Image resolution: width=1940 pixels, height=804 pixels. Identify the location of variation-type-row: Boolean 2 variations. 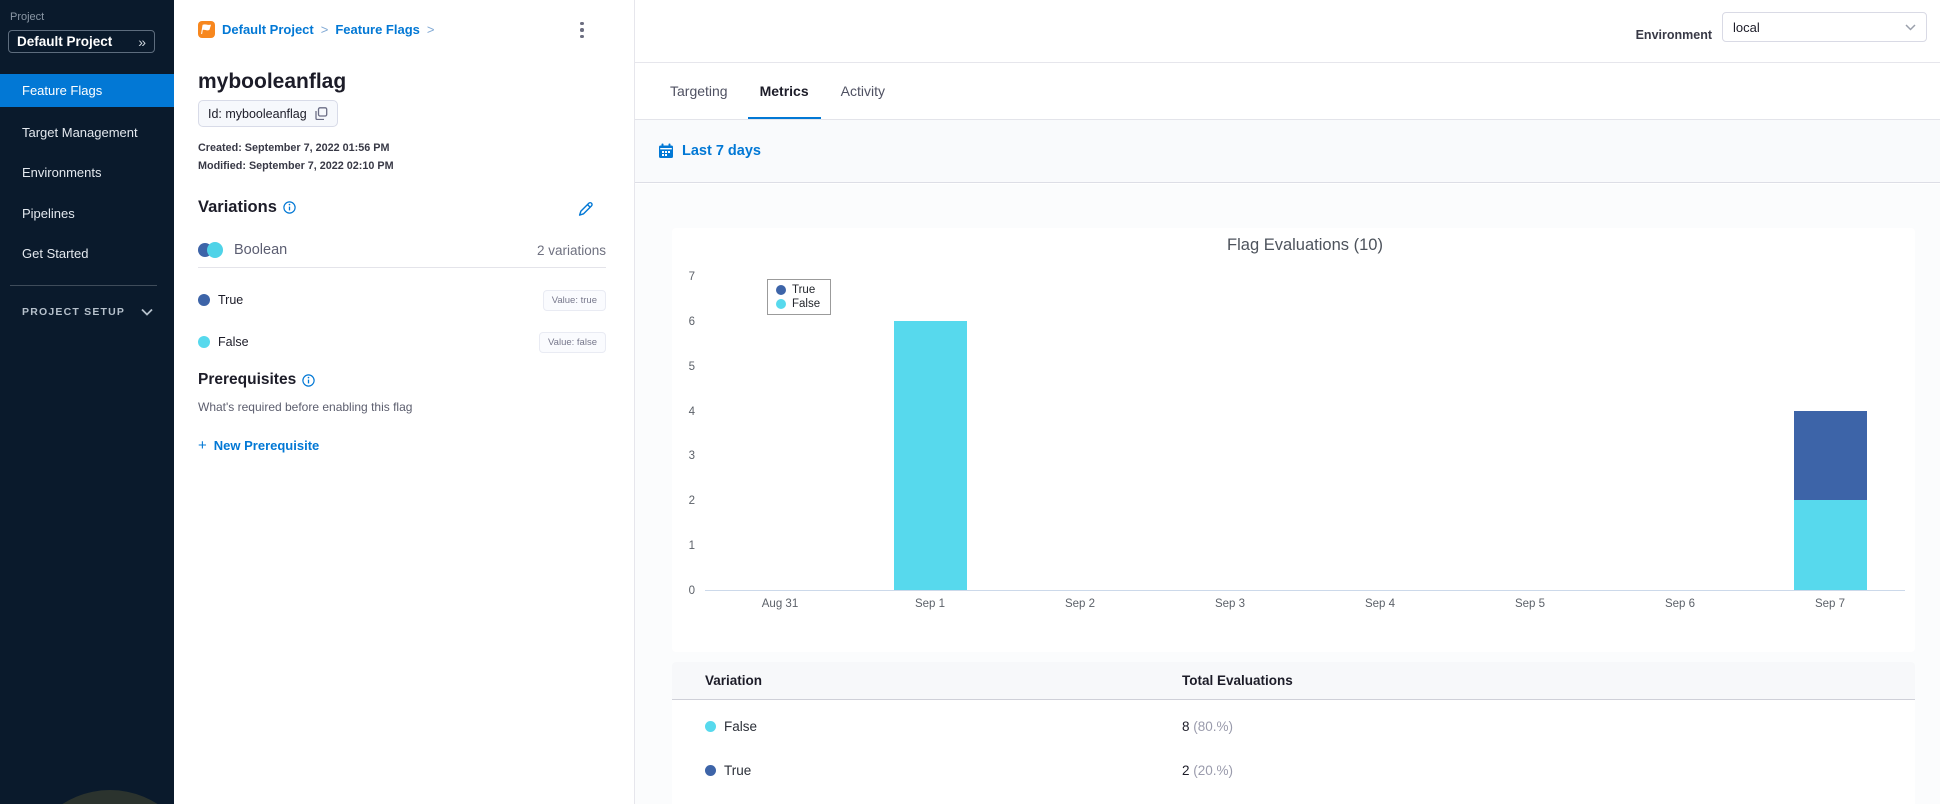
(402, 250).